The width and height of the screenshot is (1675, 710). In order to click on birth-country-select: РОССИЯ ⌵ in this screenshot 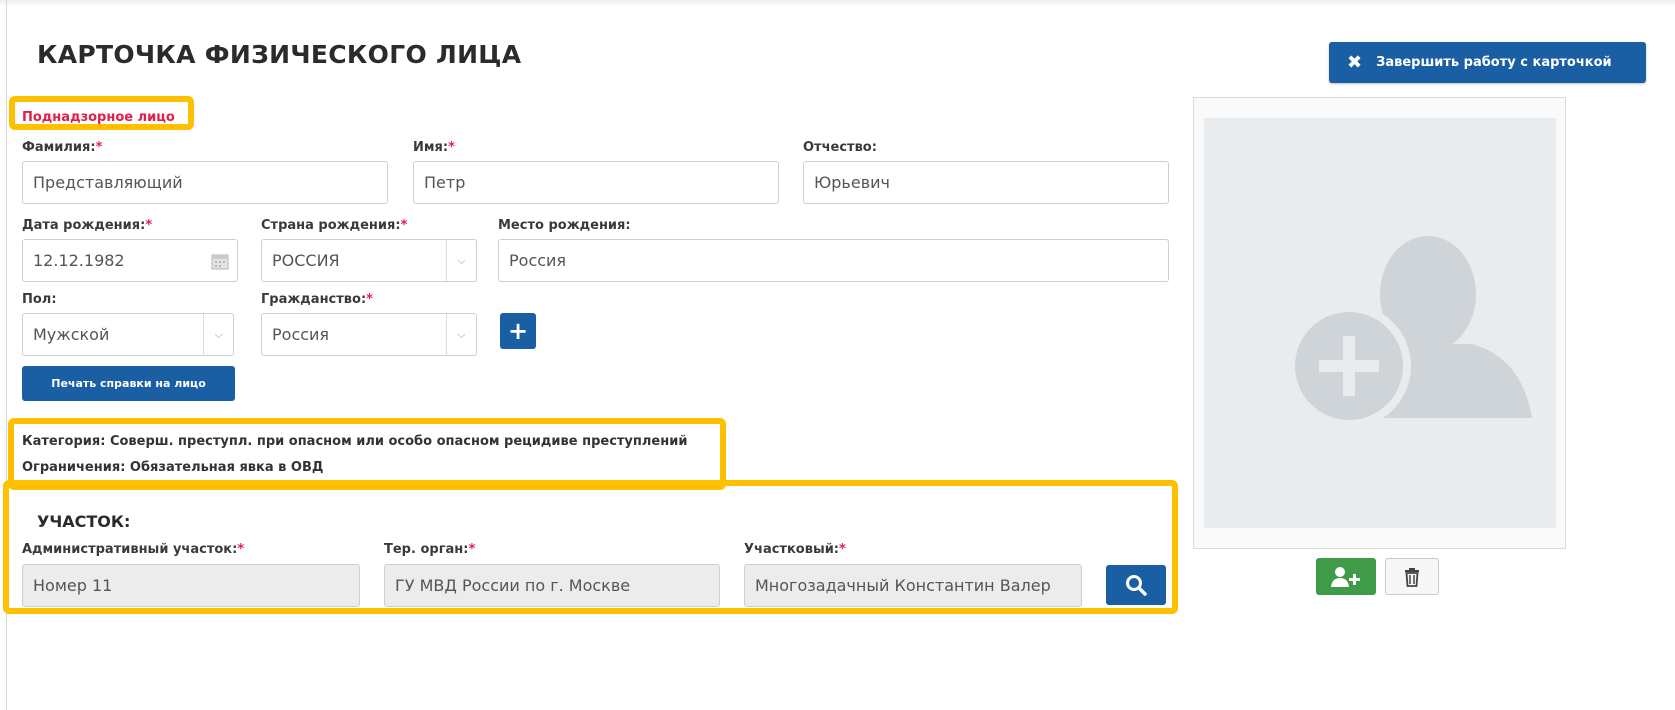, I will do `click(369, 260)`.